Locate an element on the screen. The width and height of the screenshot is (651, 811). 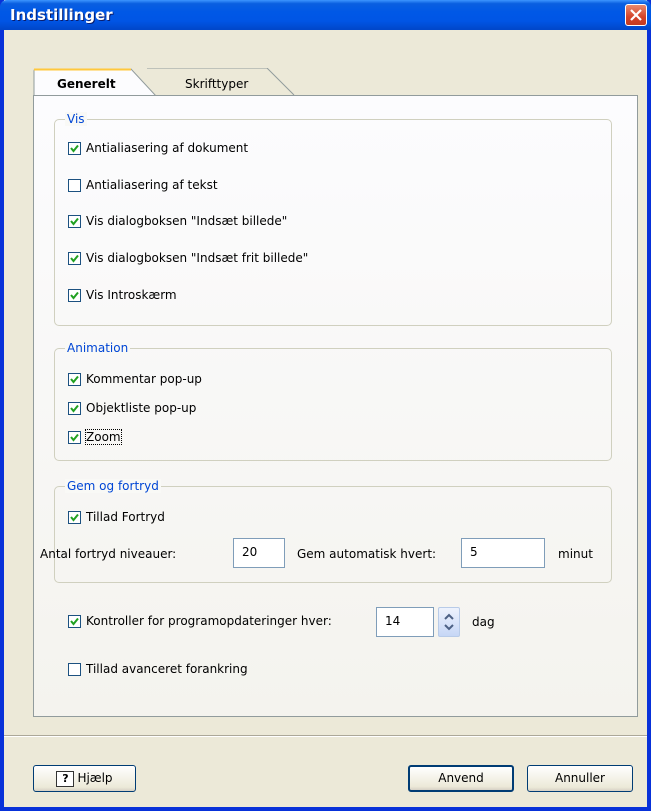
help-icon: ? is located at coordinates (65, 778).